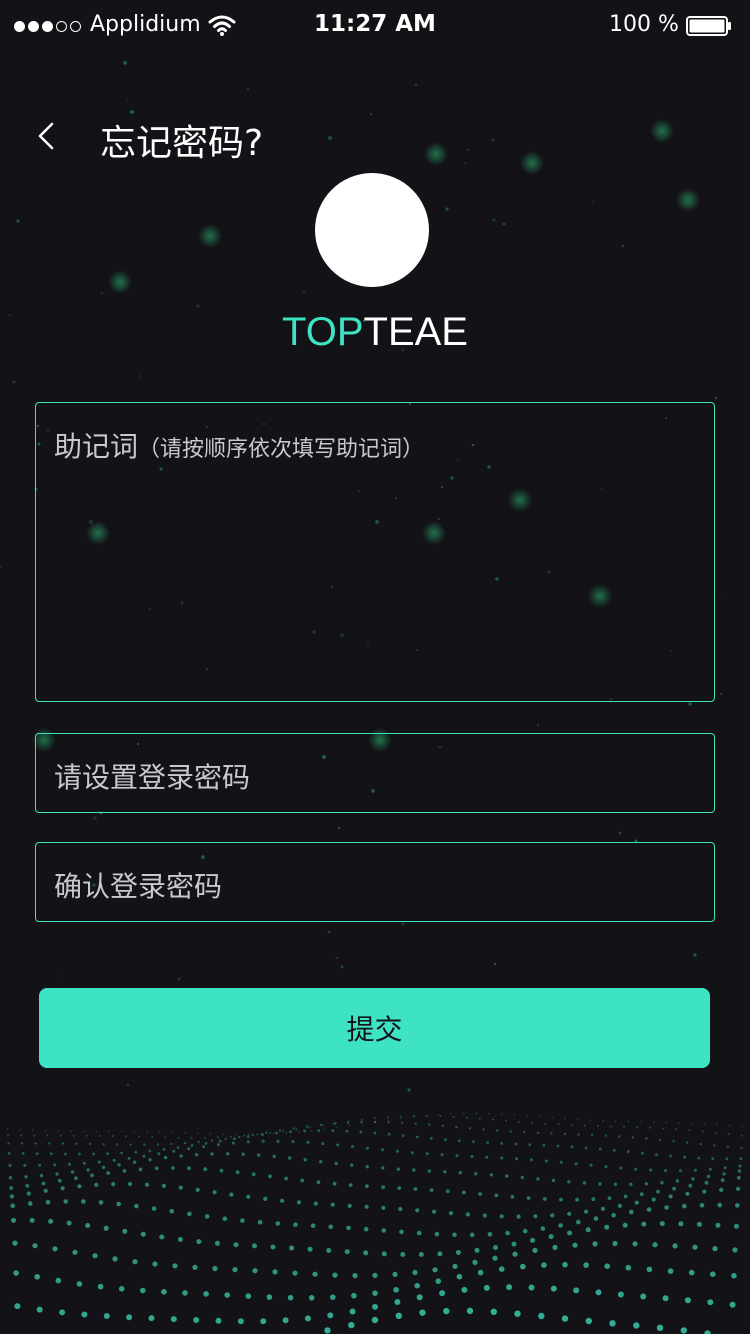 This screenshot has height=1334, width=750. I want to click on submit-button: 提交, so click(374, 1028).